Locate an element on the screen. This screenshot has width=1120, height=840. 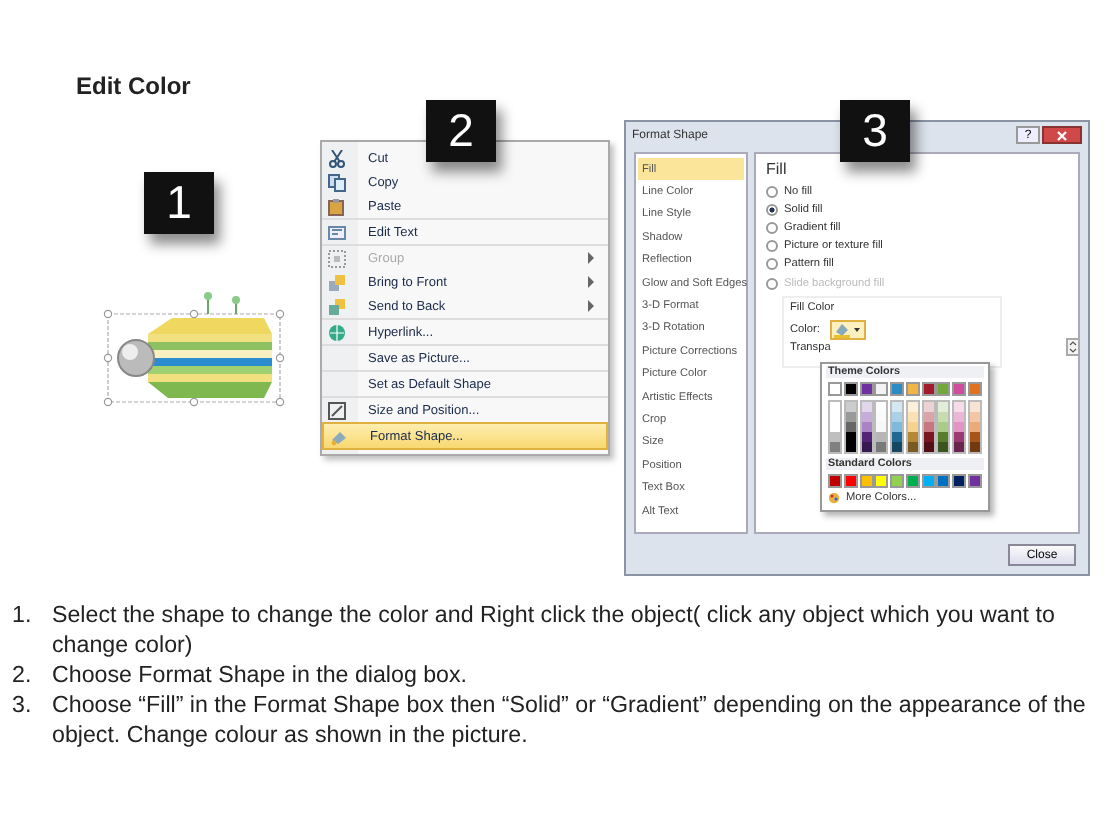
instruction-text: Select the shape to change the color and Right click the object( click any object which you want to change color) is located at coordinates (554, 630).